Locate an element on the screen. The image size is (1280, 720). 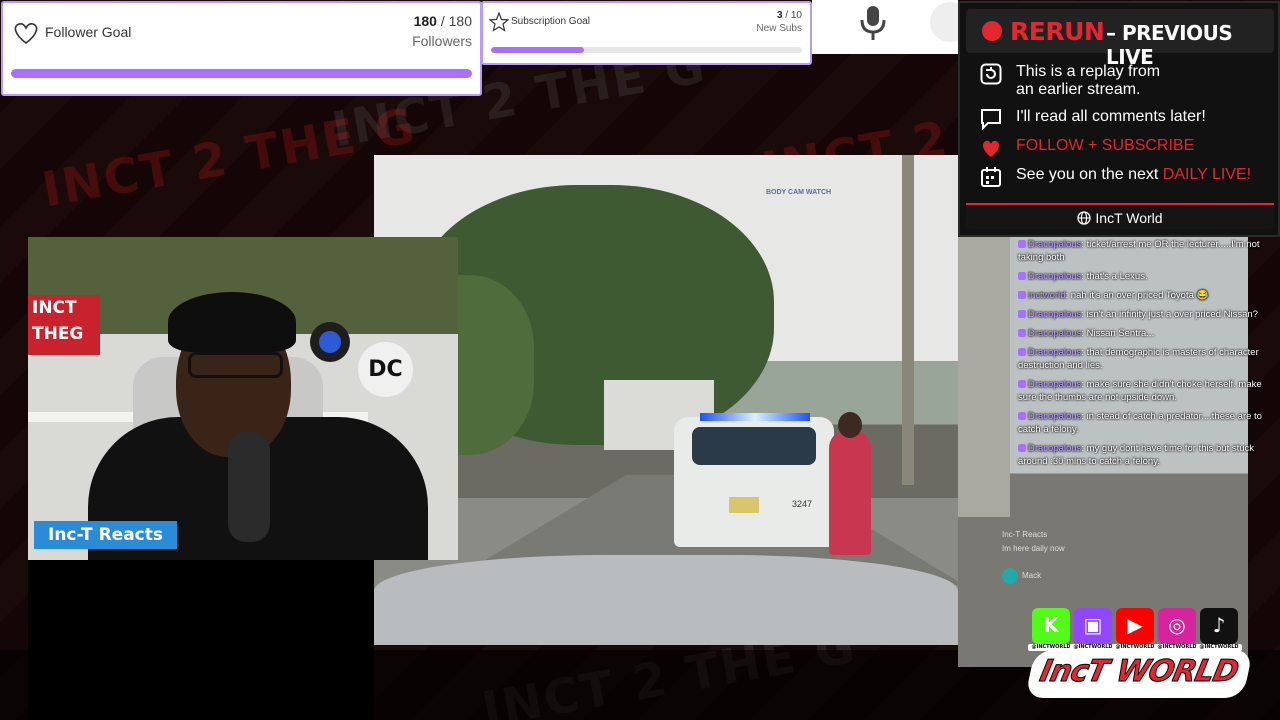
social-icon: K is located at coordinates (1051, 625).